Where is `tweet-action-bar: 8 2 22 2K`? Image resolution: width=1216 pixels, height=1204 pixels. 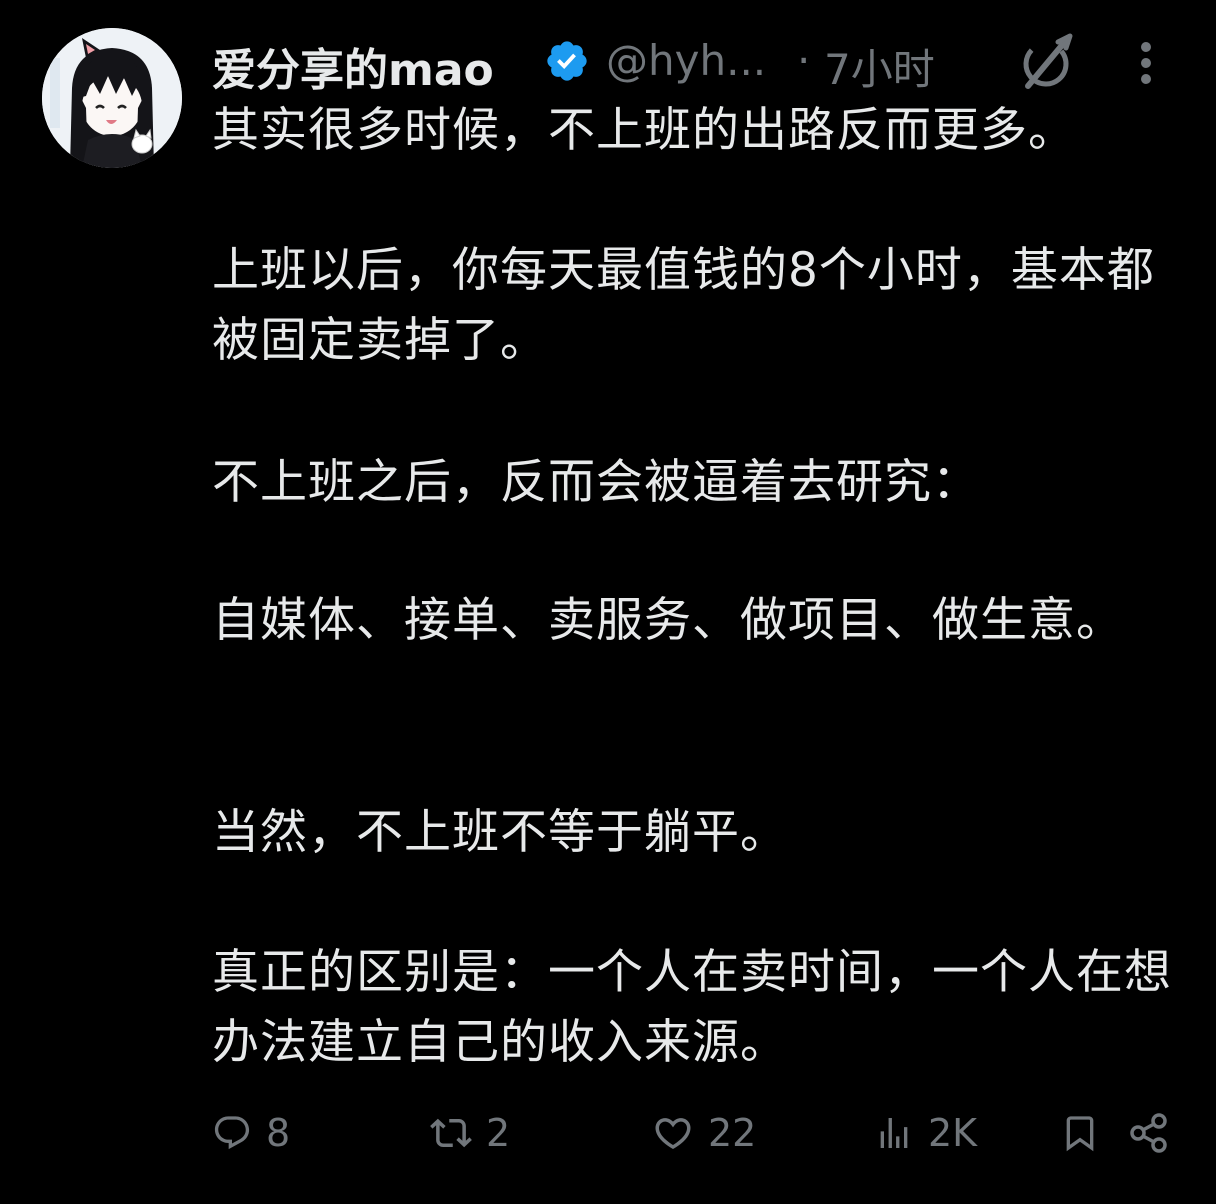
tweet-action-bar: 8 2 22 2K is located at coordinates (608, 1133).